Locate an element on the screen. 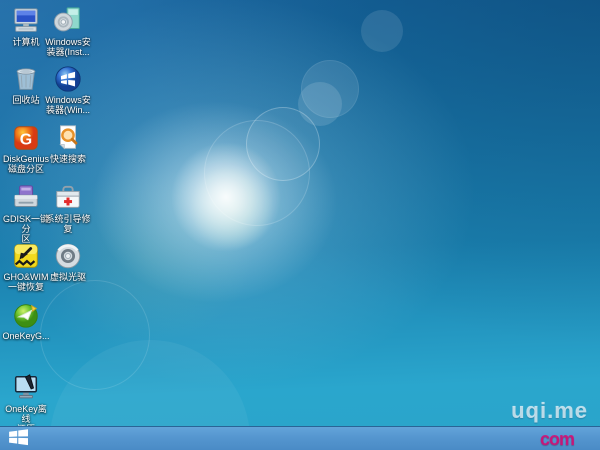 Image resolution: width=600 pixels, height=450 pixels. desktop-icon-recycle-bin: 回收站 is located at coordinates (26, 84).